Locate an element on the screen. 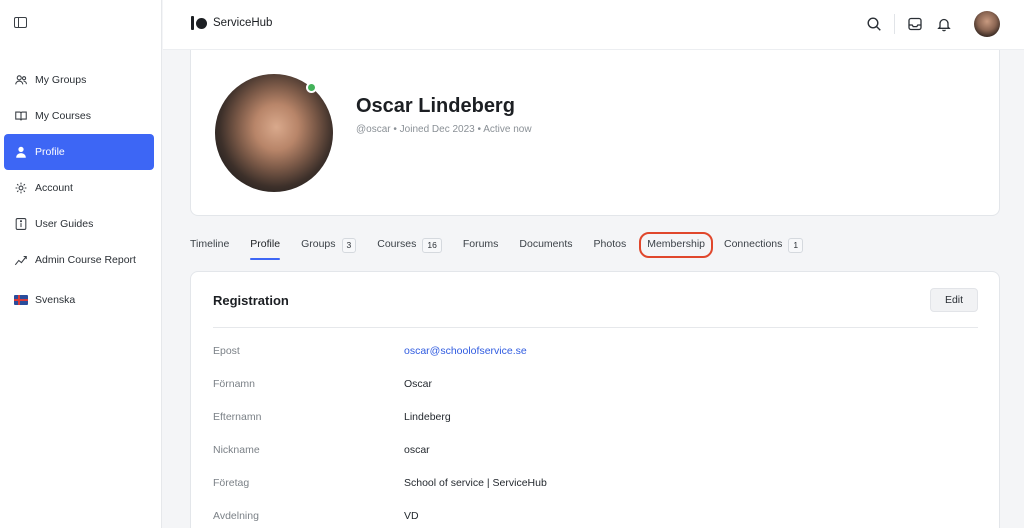 The height and width of the screenshot is (528, 1024). gear-icon is located at coordinates (21, 188).